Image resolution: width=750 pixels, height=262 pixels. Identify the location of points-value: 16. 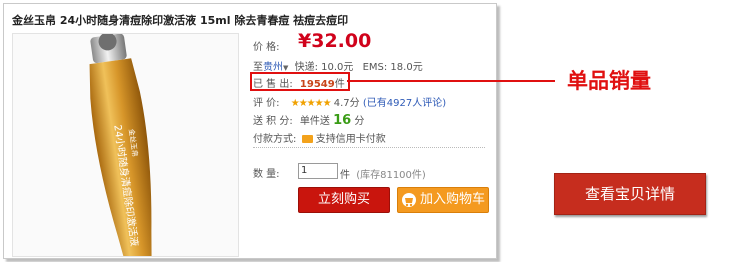
(342, 120).